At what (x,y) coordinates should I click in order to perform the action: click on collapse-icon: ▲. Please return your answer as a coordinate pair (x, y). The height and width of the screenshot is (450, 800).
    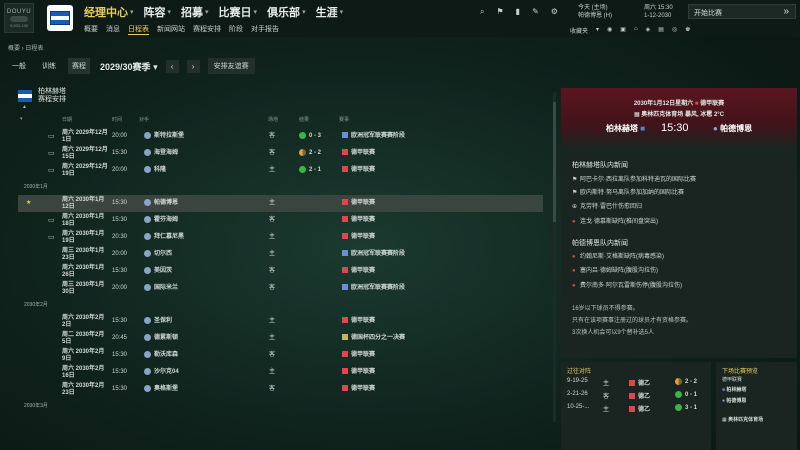
    Looking at the image, I should click on (24, 107).